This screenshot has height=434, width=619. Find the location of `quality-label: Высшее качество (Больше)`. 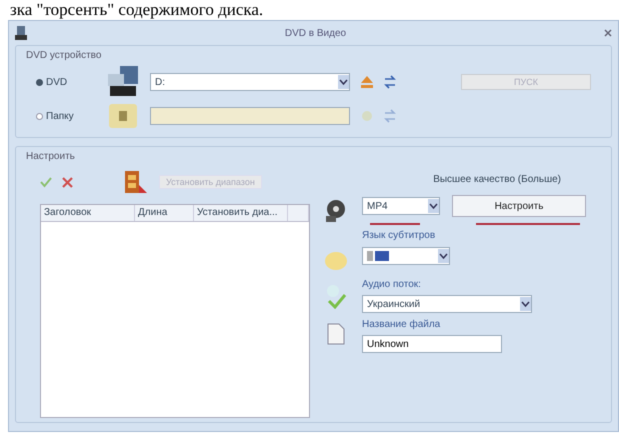

quality-label: Высшее качество (Больше) is located at coordinates (497, 179).